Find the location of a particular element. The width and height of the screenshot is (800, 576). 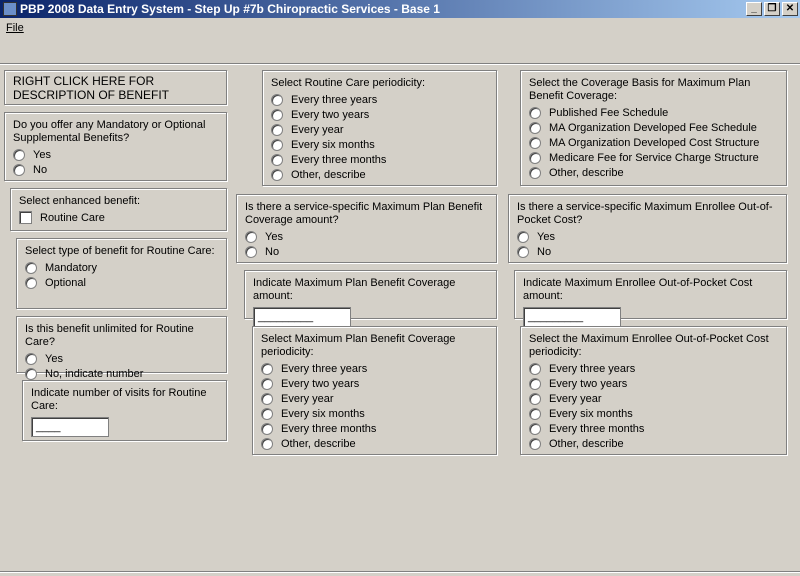

visits-input: ____ is located at coordinates (70, 427).